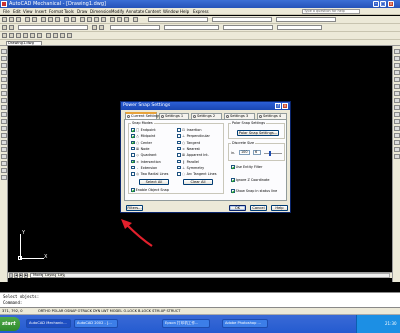  Describe the element at coordinates (48, 35) in the screenshot. I see `dimension-icon` at that location.